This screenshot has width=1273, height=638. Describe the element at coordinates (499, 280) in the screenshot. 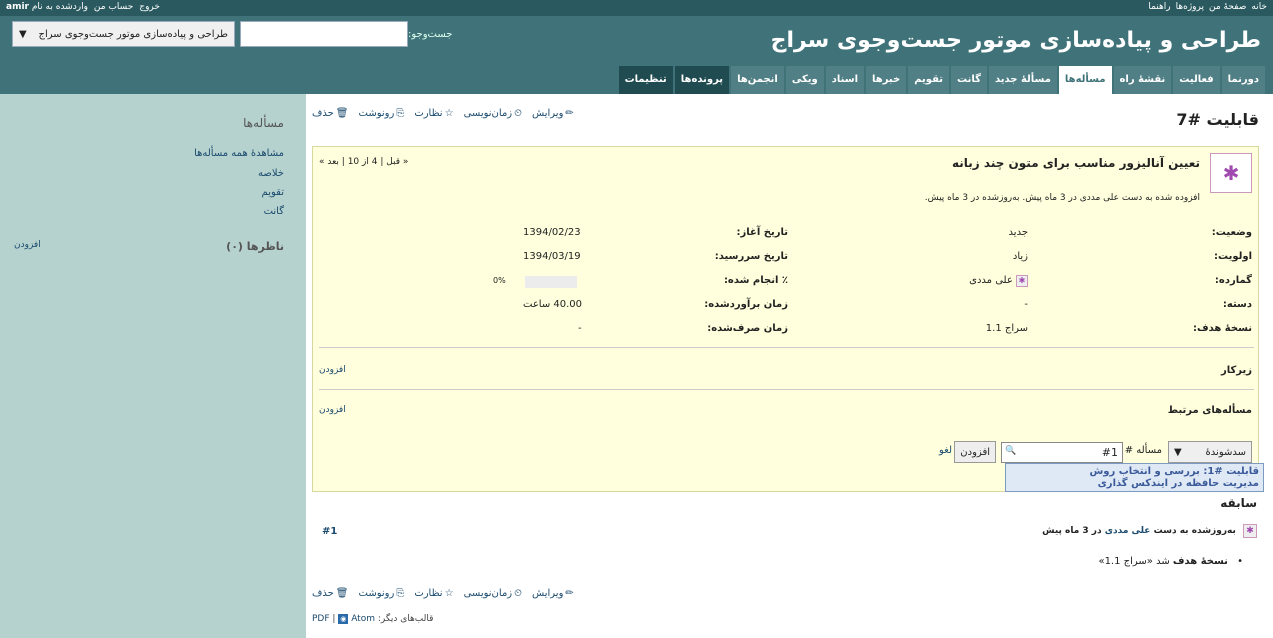

I see `done-ratio-value: 0%` at that location.